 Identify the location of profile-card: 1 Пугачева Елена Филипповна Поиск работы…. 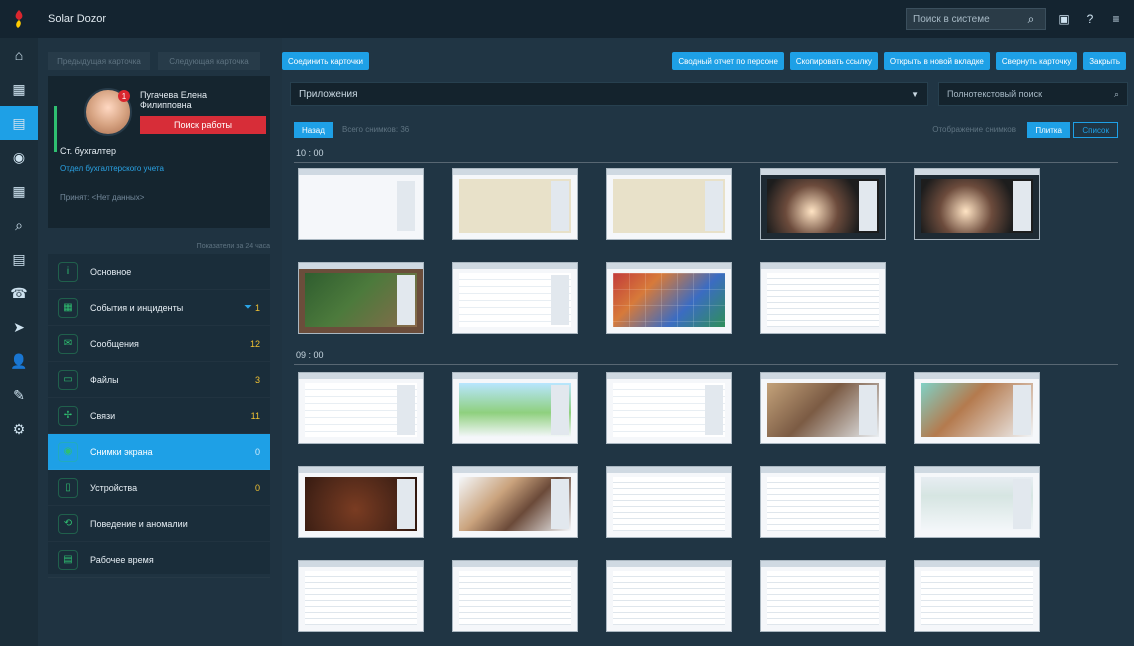
(159, 152).